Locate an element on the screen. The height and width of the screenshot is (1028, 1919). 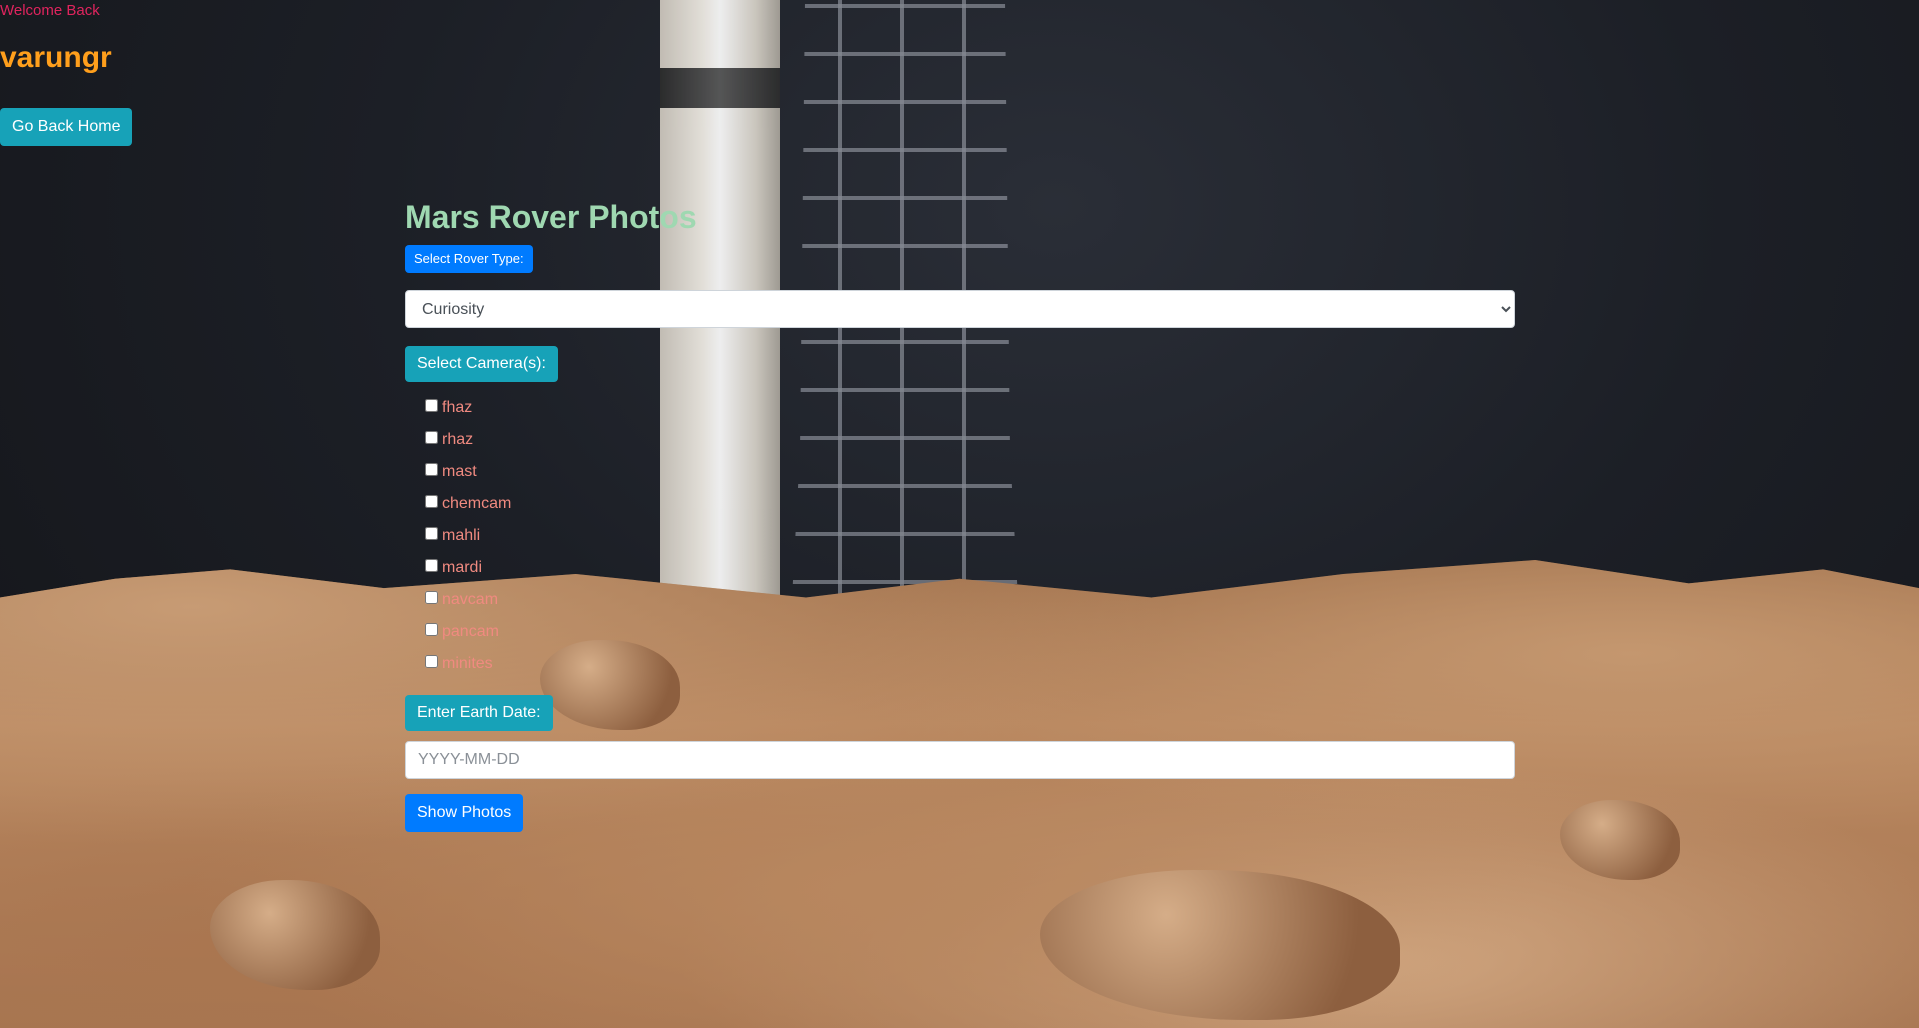
camera-checkbox-minites is located at coordinates (431, 661).